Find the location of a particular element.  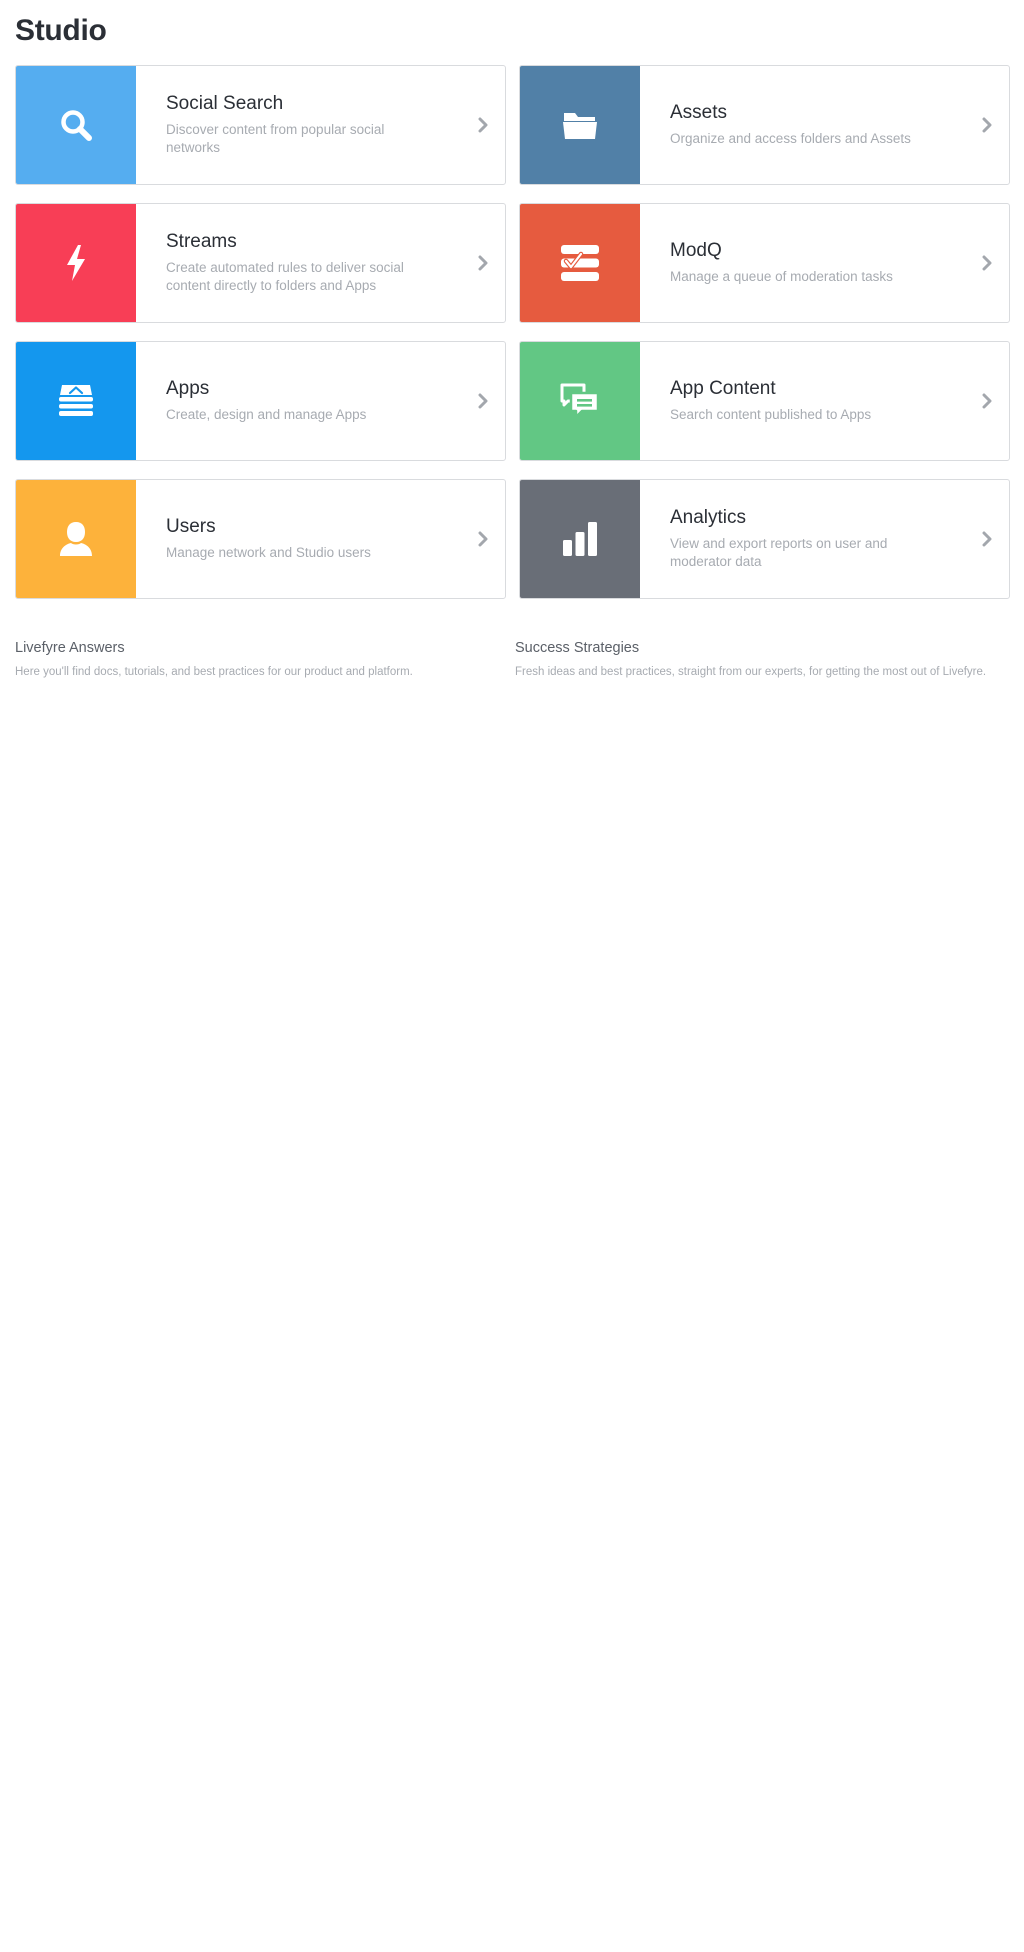

card-users: Users Manage network and Studio users is located at coordinates (260, 539).